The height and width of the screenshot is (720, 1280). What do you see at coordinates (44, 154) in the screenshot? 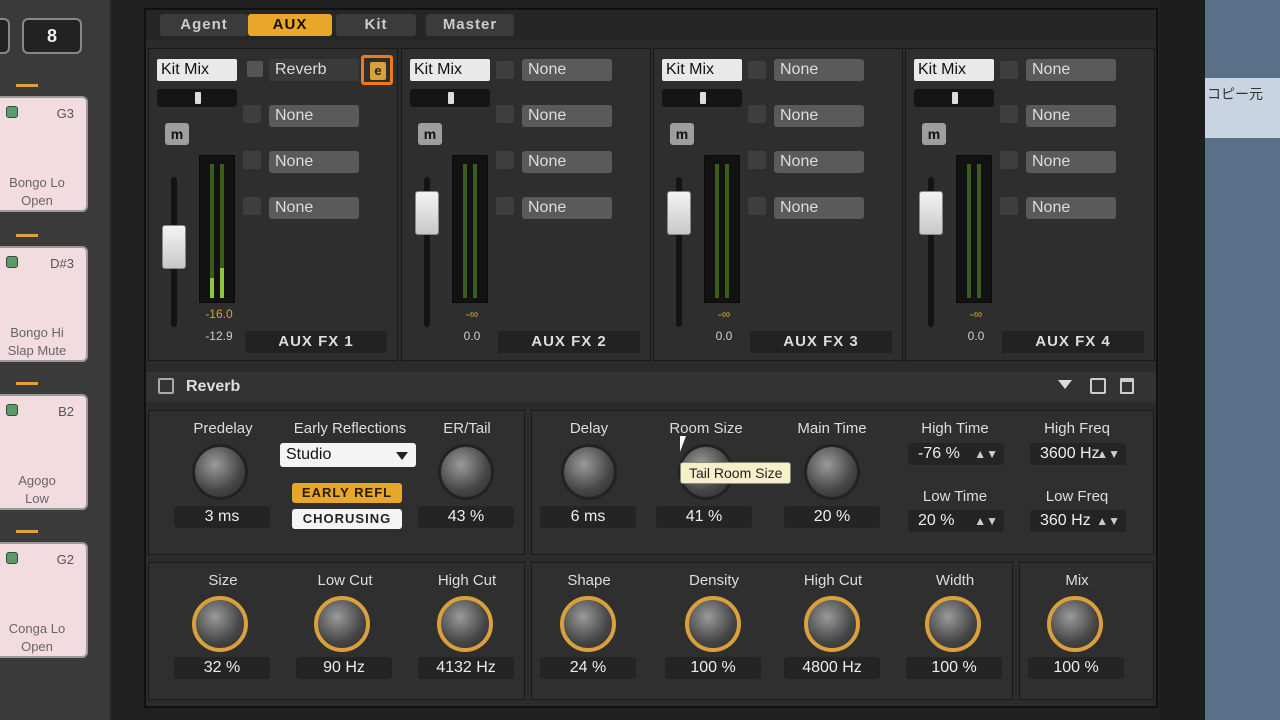
I see `drum-pad: G3 Bongo Lo Open` at bounding box center [44, 154].